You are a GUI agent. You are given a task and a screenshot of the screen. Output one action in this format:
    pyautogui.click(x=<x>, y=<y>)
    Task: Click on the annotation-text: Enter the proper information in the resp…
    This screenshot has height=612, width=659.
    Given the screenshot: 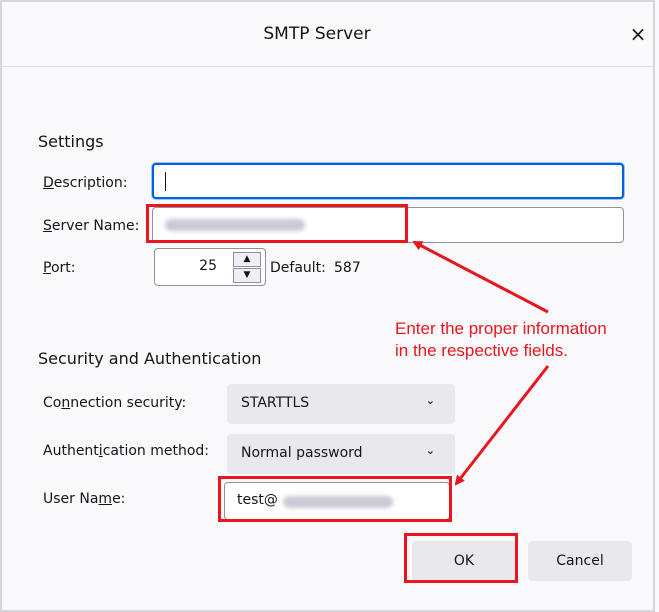 What is the action you would take?
    pyautogui.click(x=525, y=340)
    